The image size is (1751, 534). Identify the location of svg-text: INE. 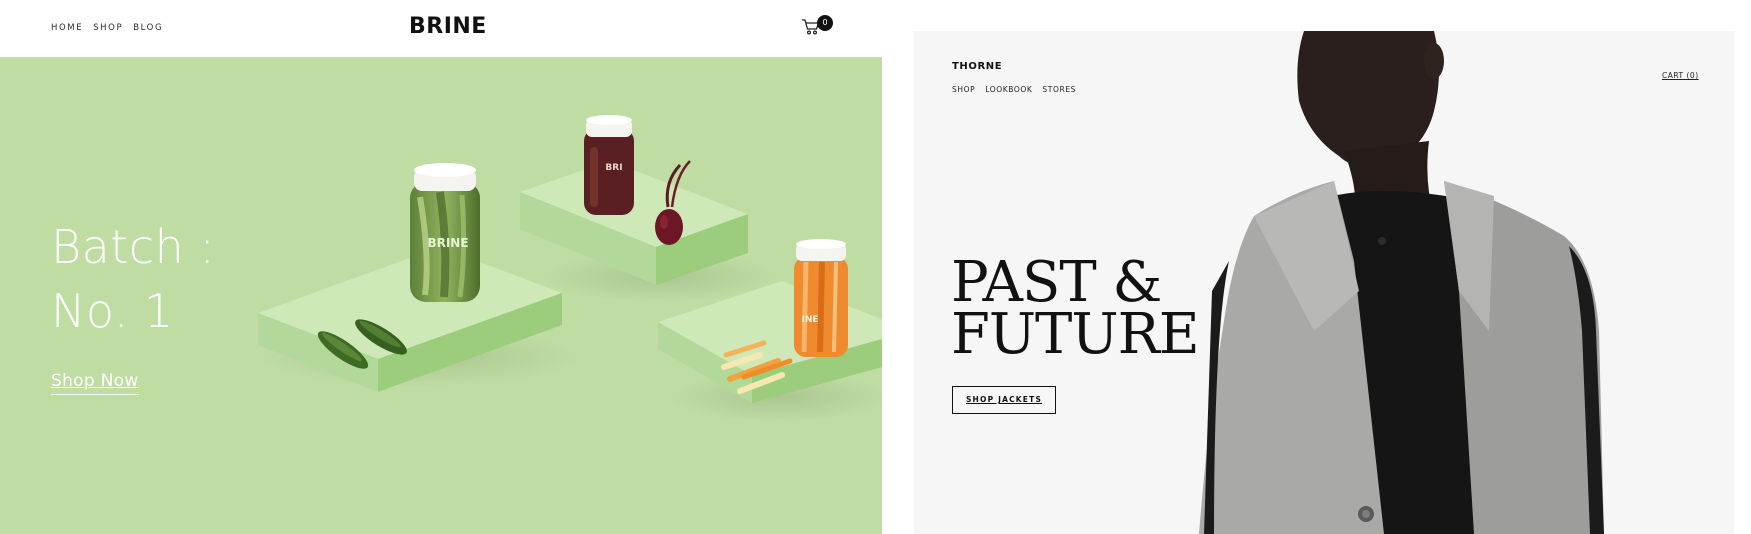
(809, 320).